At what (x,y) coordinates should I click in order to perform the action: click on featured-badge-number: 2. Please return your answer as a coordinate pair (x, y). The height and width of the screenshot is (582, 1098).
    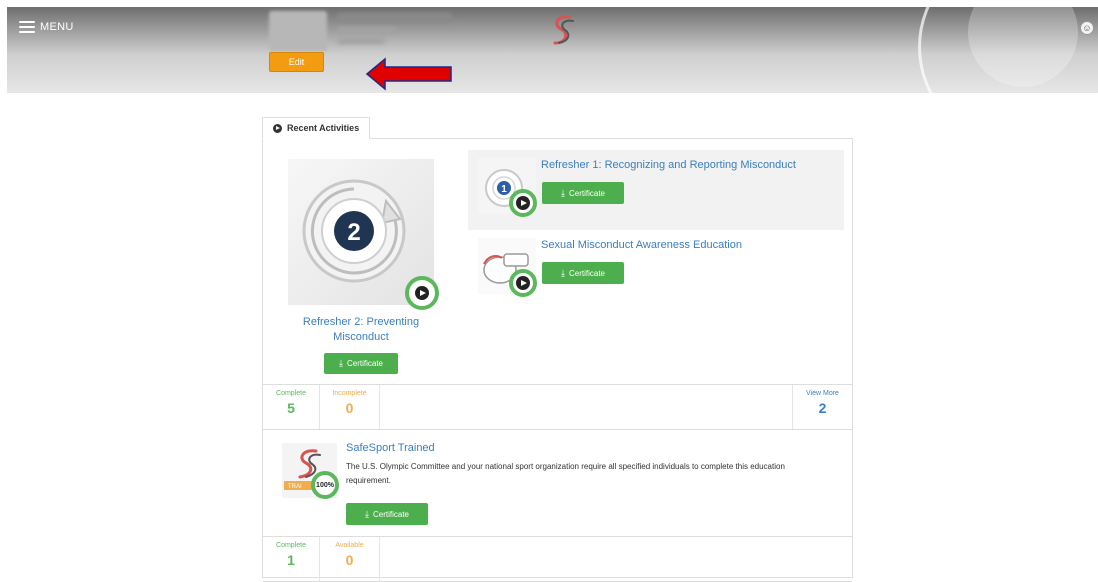
    Looking at the image, I should click on (353, 232).